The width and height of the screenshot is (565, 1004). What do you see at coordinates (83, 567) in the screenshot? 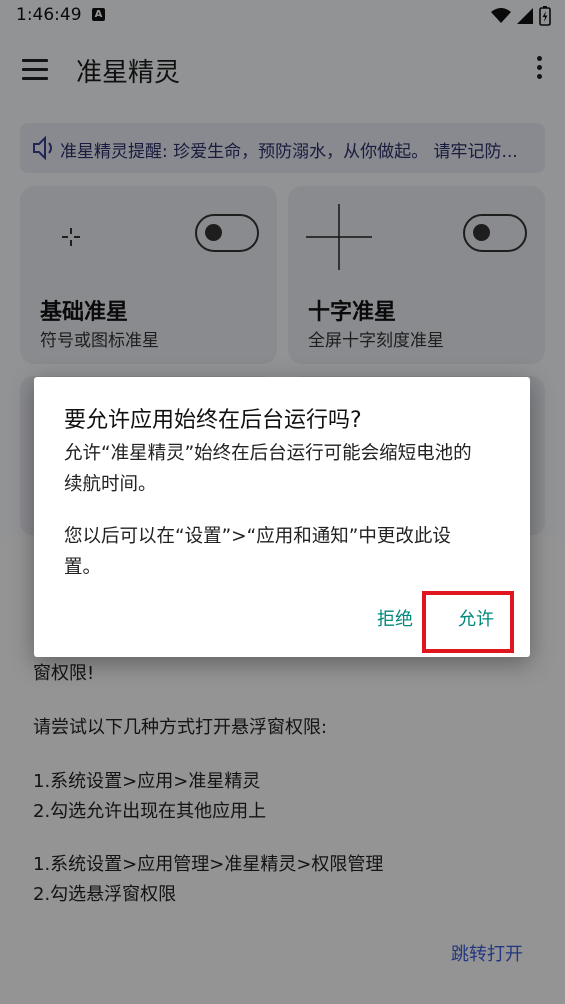
I see `dialog-message-line: 置。` at bounding box center [83, 567].